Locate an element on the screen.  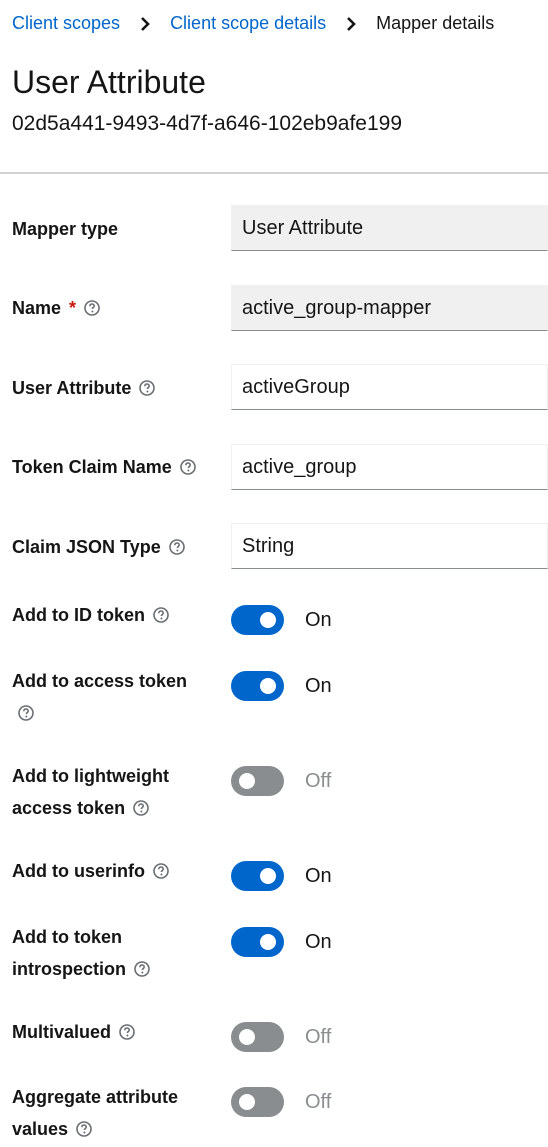
page-title: User Attribute is located at coordinates (109, 82).